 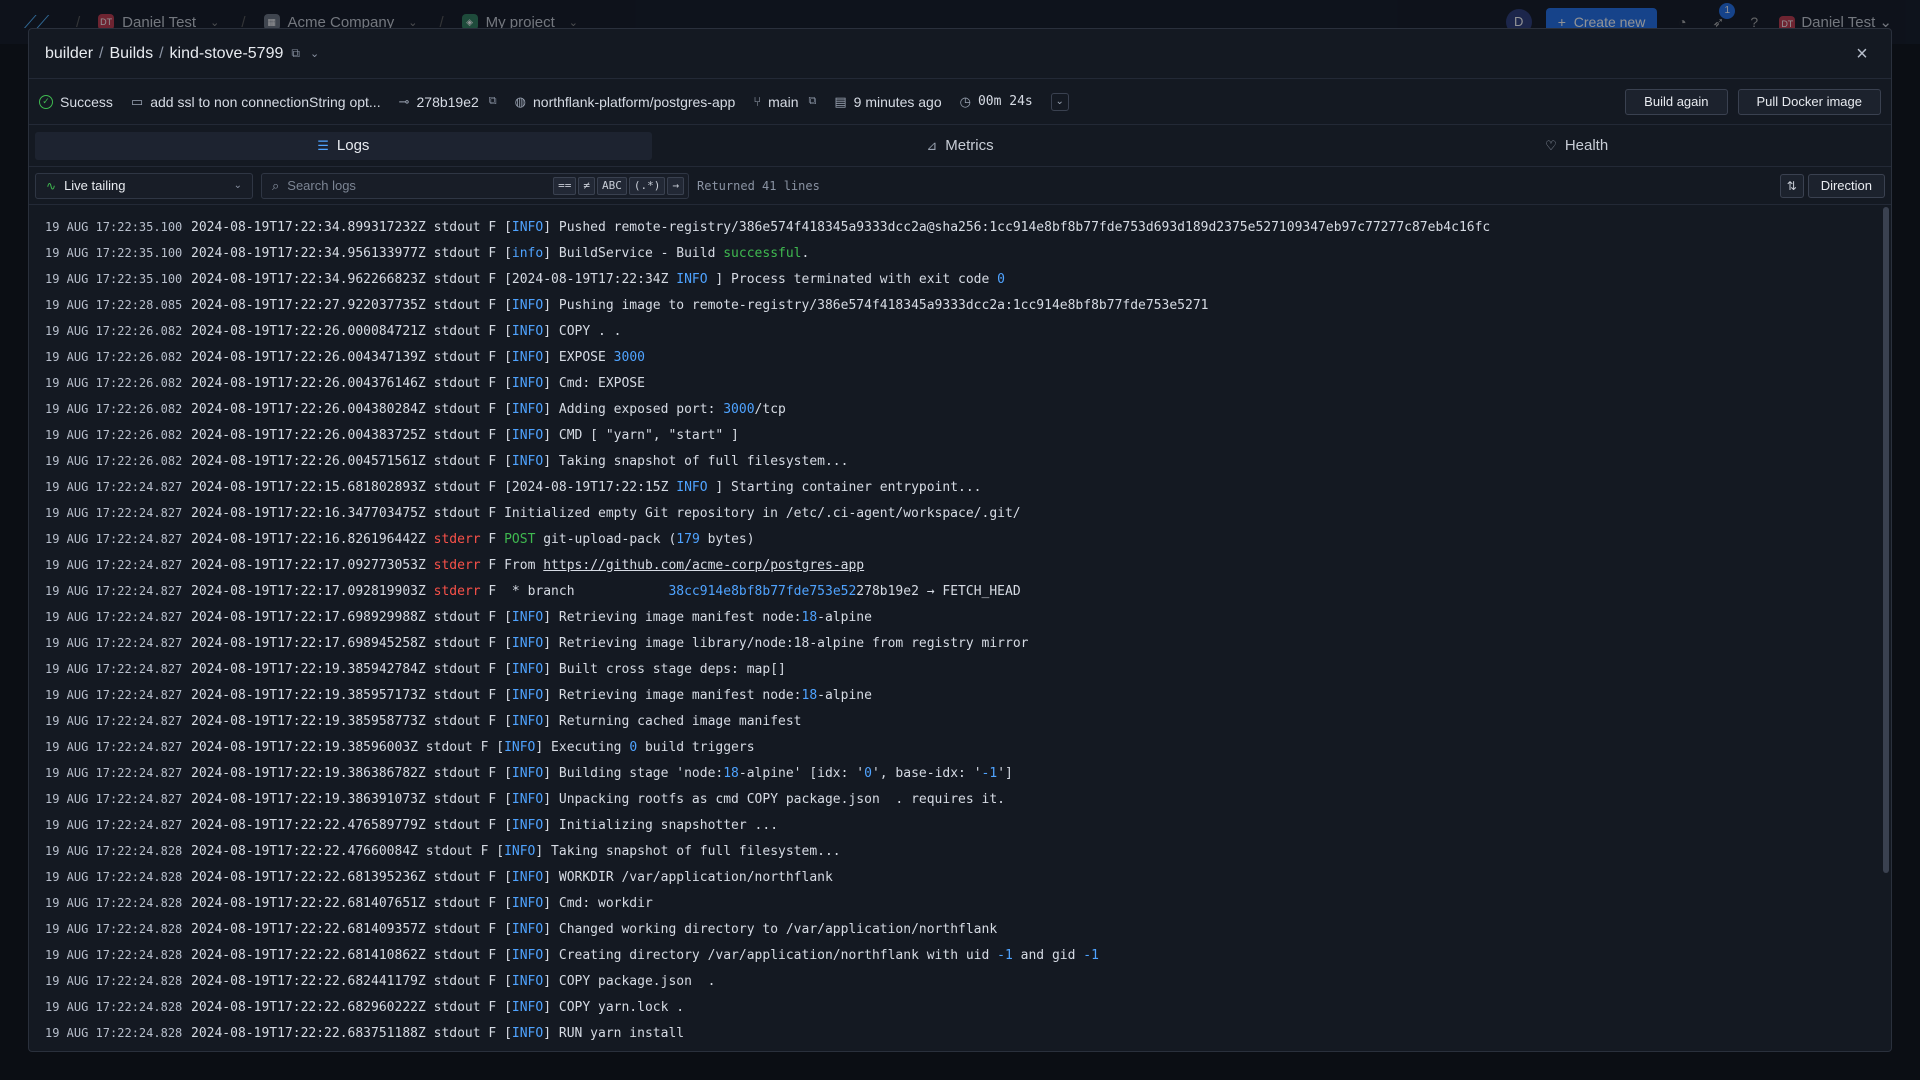 I want to click on log-text: 2024-08-19T17:22:19.38596003Z stdout F [, so click(x=348, y=747).